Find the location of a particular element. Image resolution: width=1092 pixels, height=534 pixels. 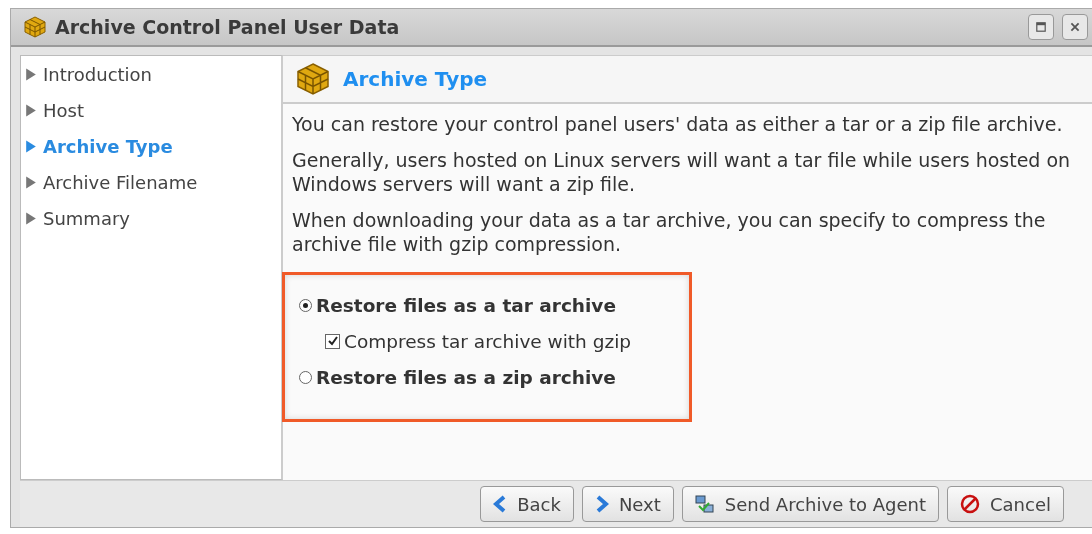

close-icon is located at coordinates (1075, 27).